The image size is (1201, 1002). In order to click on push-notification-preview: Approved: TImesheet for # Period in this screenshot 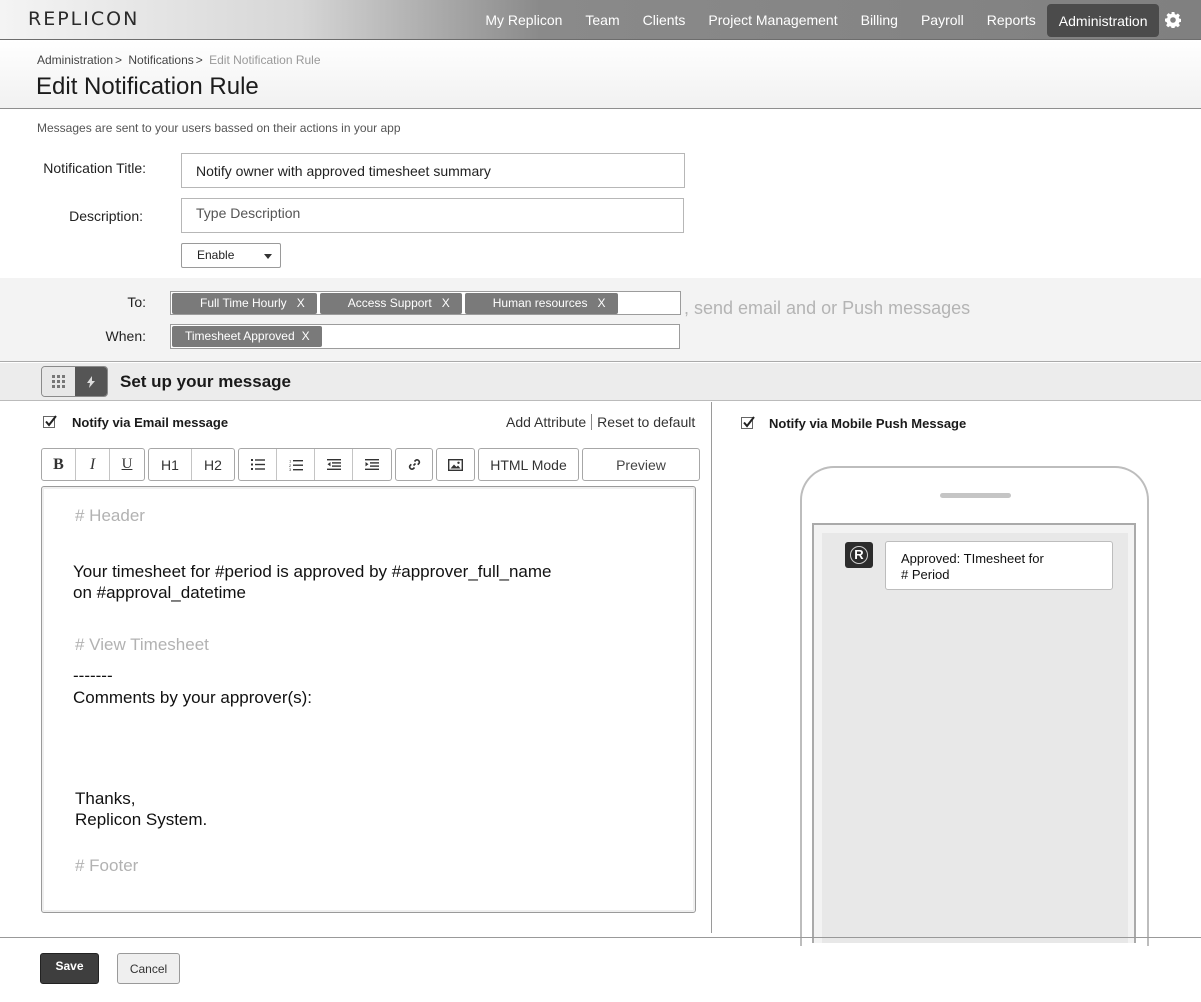, I will do `click(999, 565)`.